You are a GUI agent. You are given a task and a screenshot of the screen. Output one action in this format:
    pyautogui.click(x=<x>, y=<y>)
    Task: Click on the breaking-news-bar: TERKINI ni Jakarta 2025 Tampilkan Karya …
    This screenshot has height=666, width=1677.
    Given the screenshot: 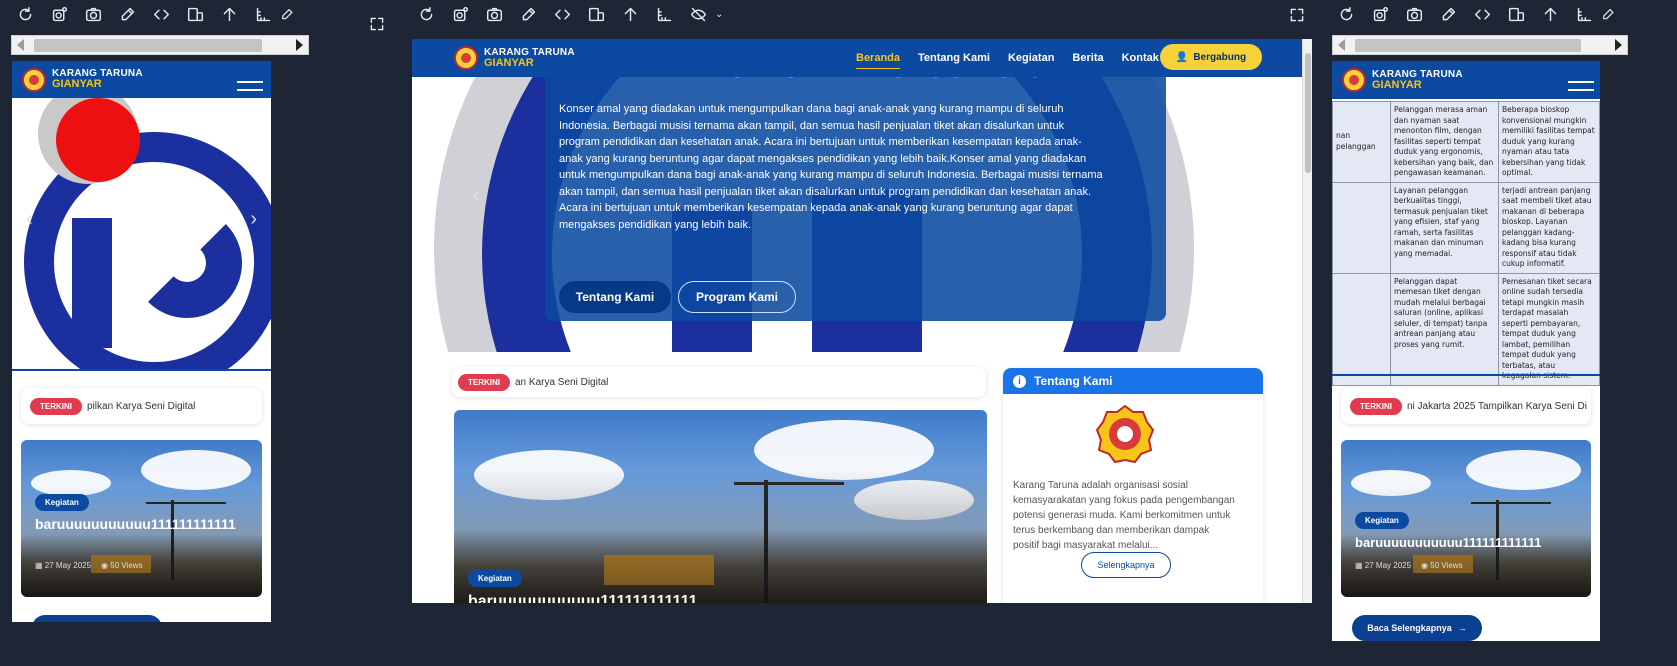 What is the action you would take?
    pyautogui.click(x=1466, y=406)
    